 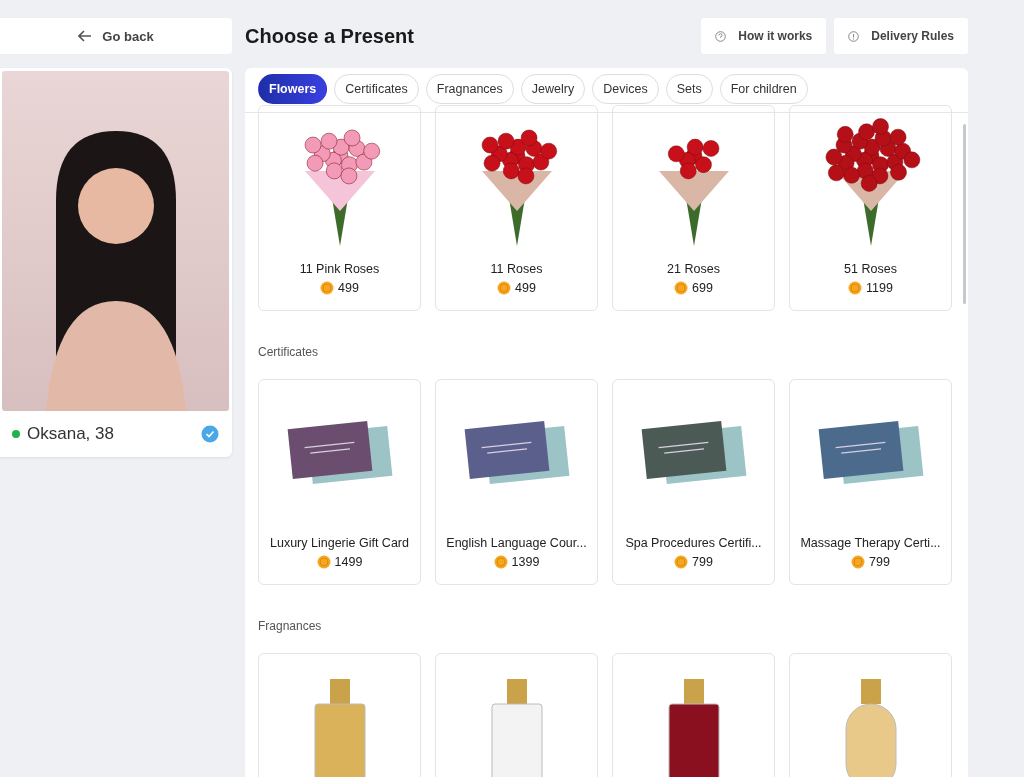 I want to click on gift-price: 1199, so click(x=879, y=288).